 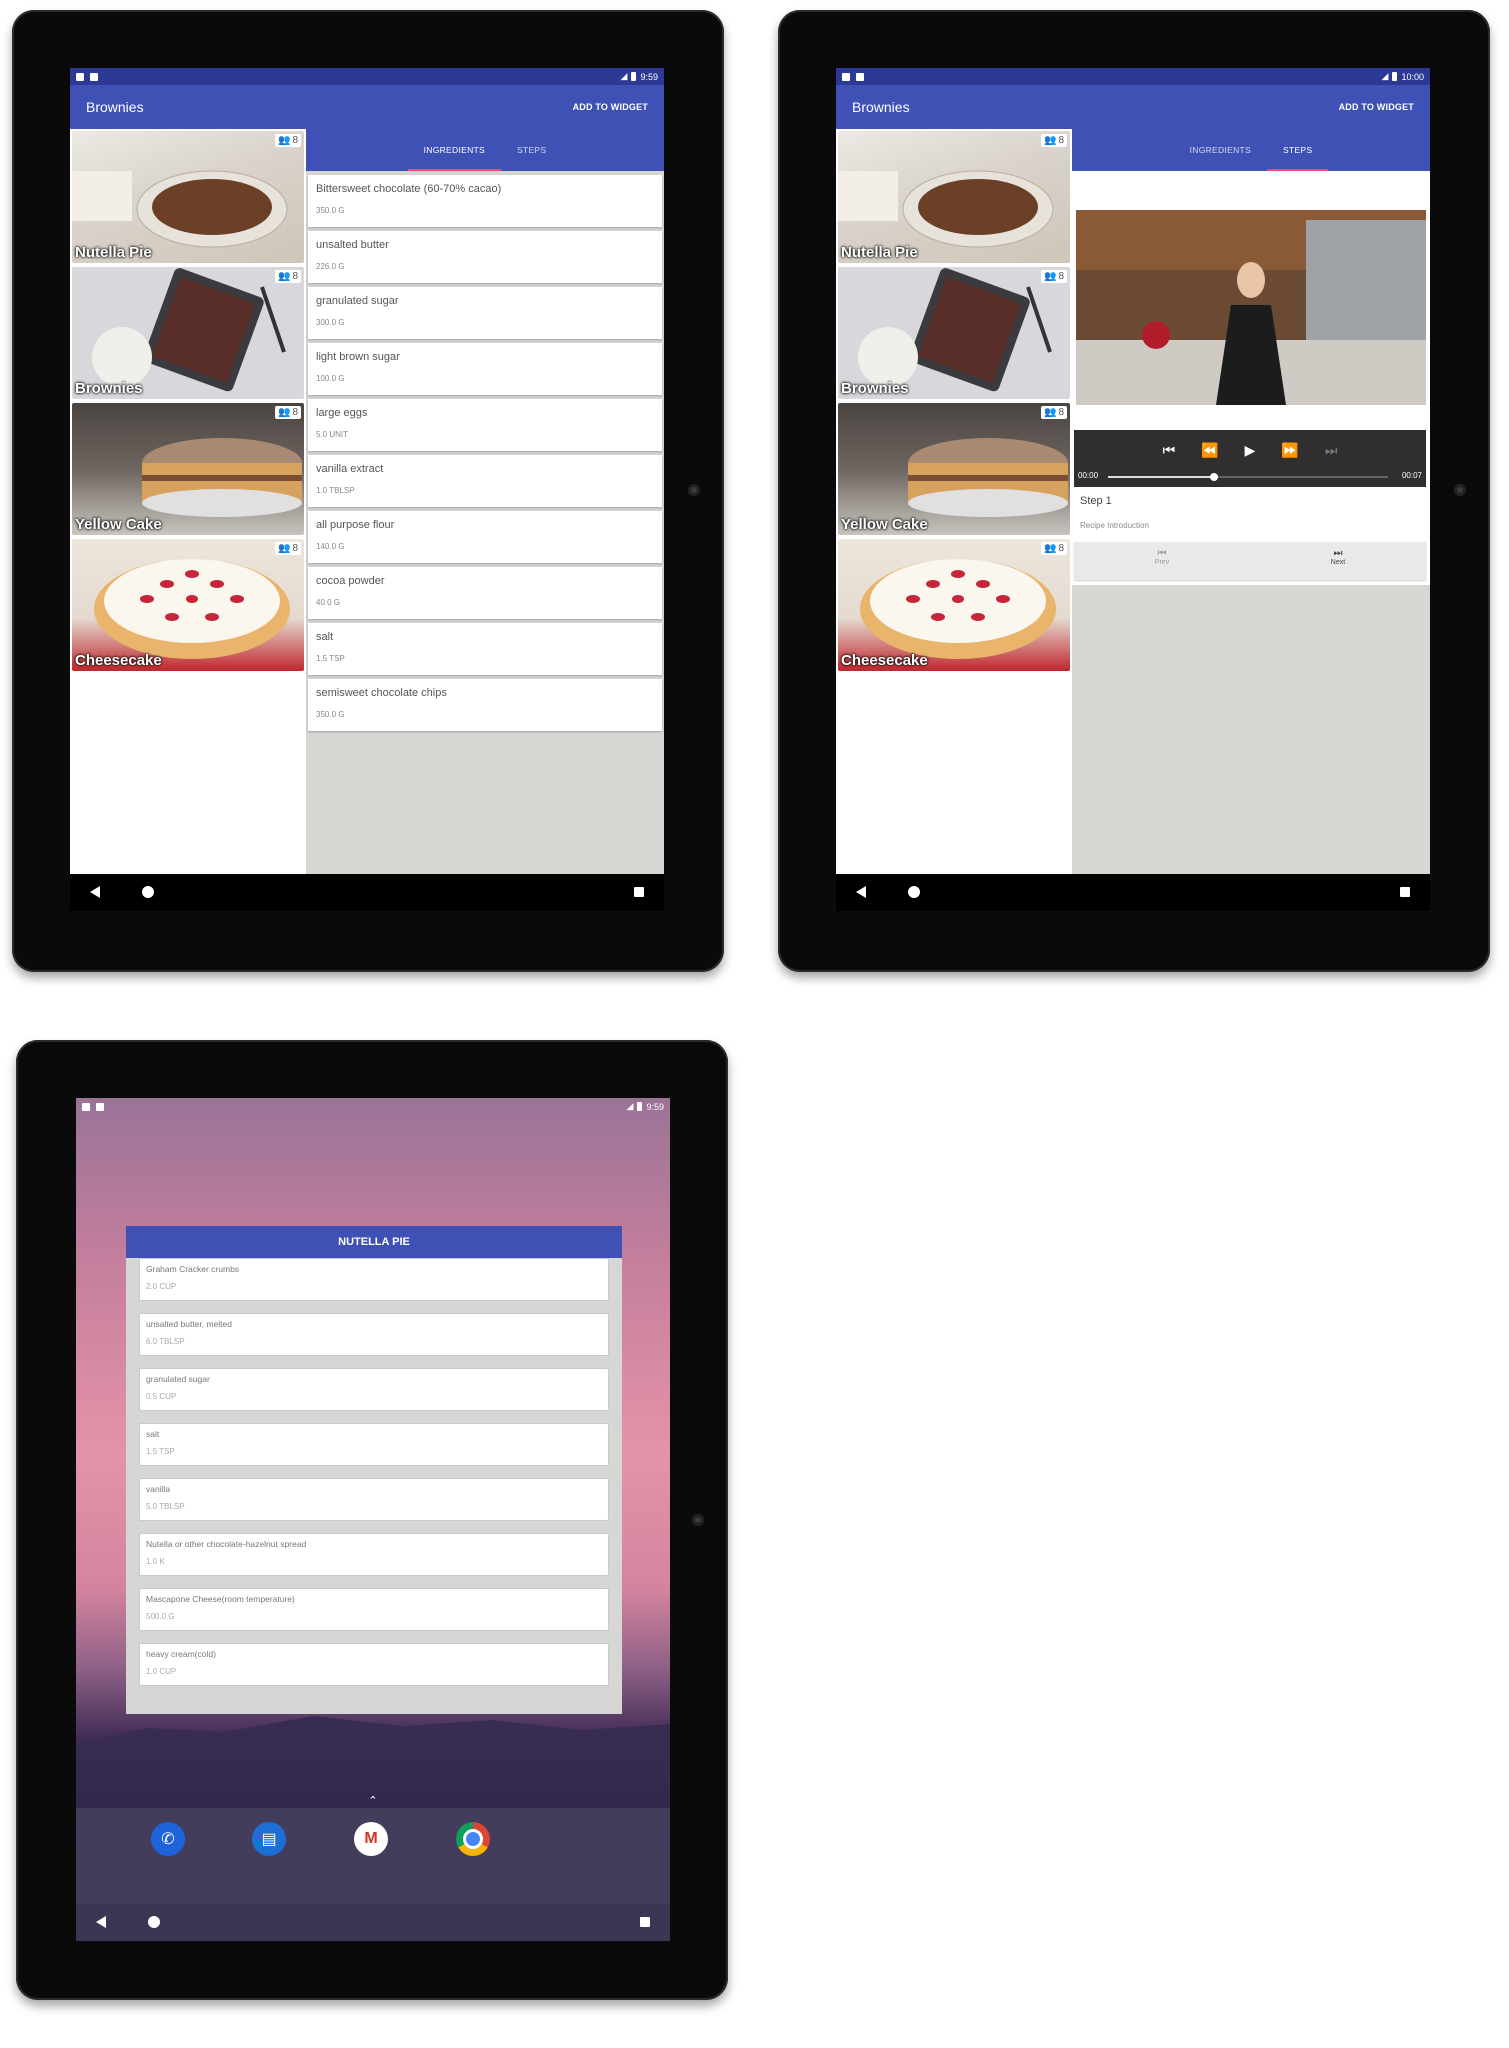 I want to click on widget-title: NUTELLA PIE, so click(x=374, y=1242).